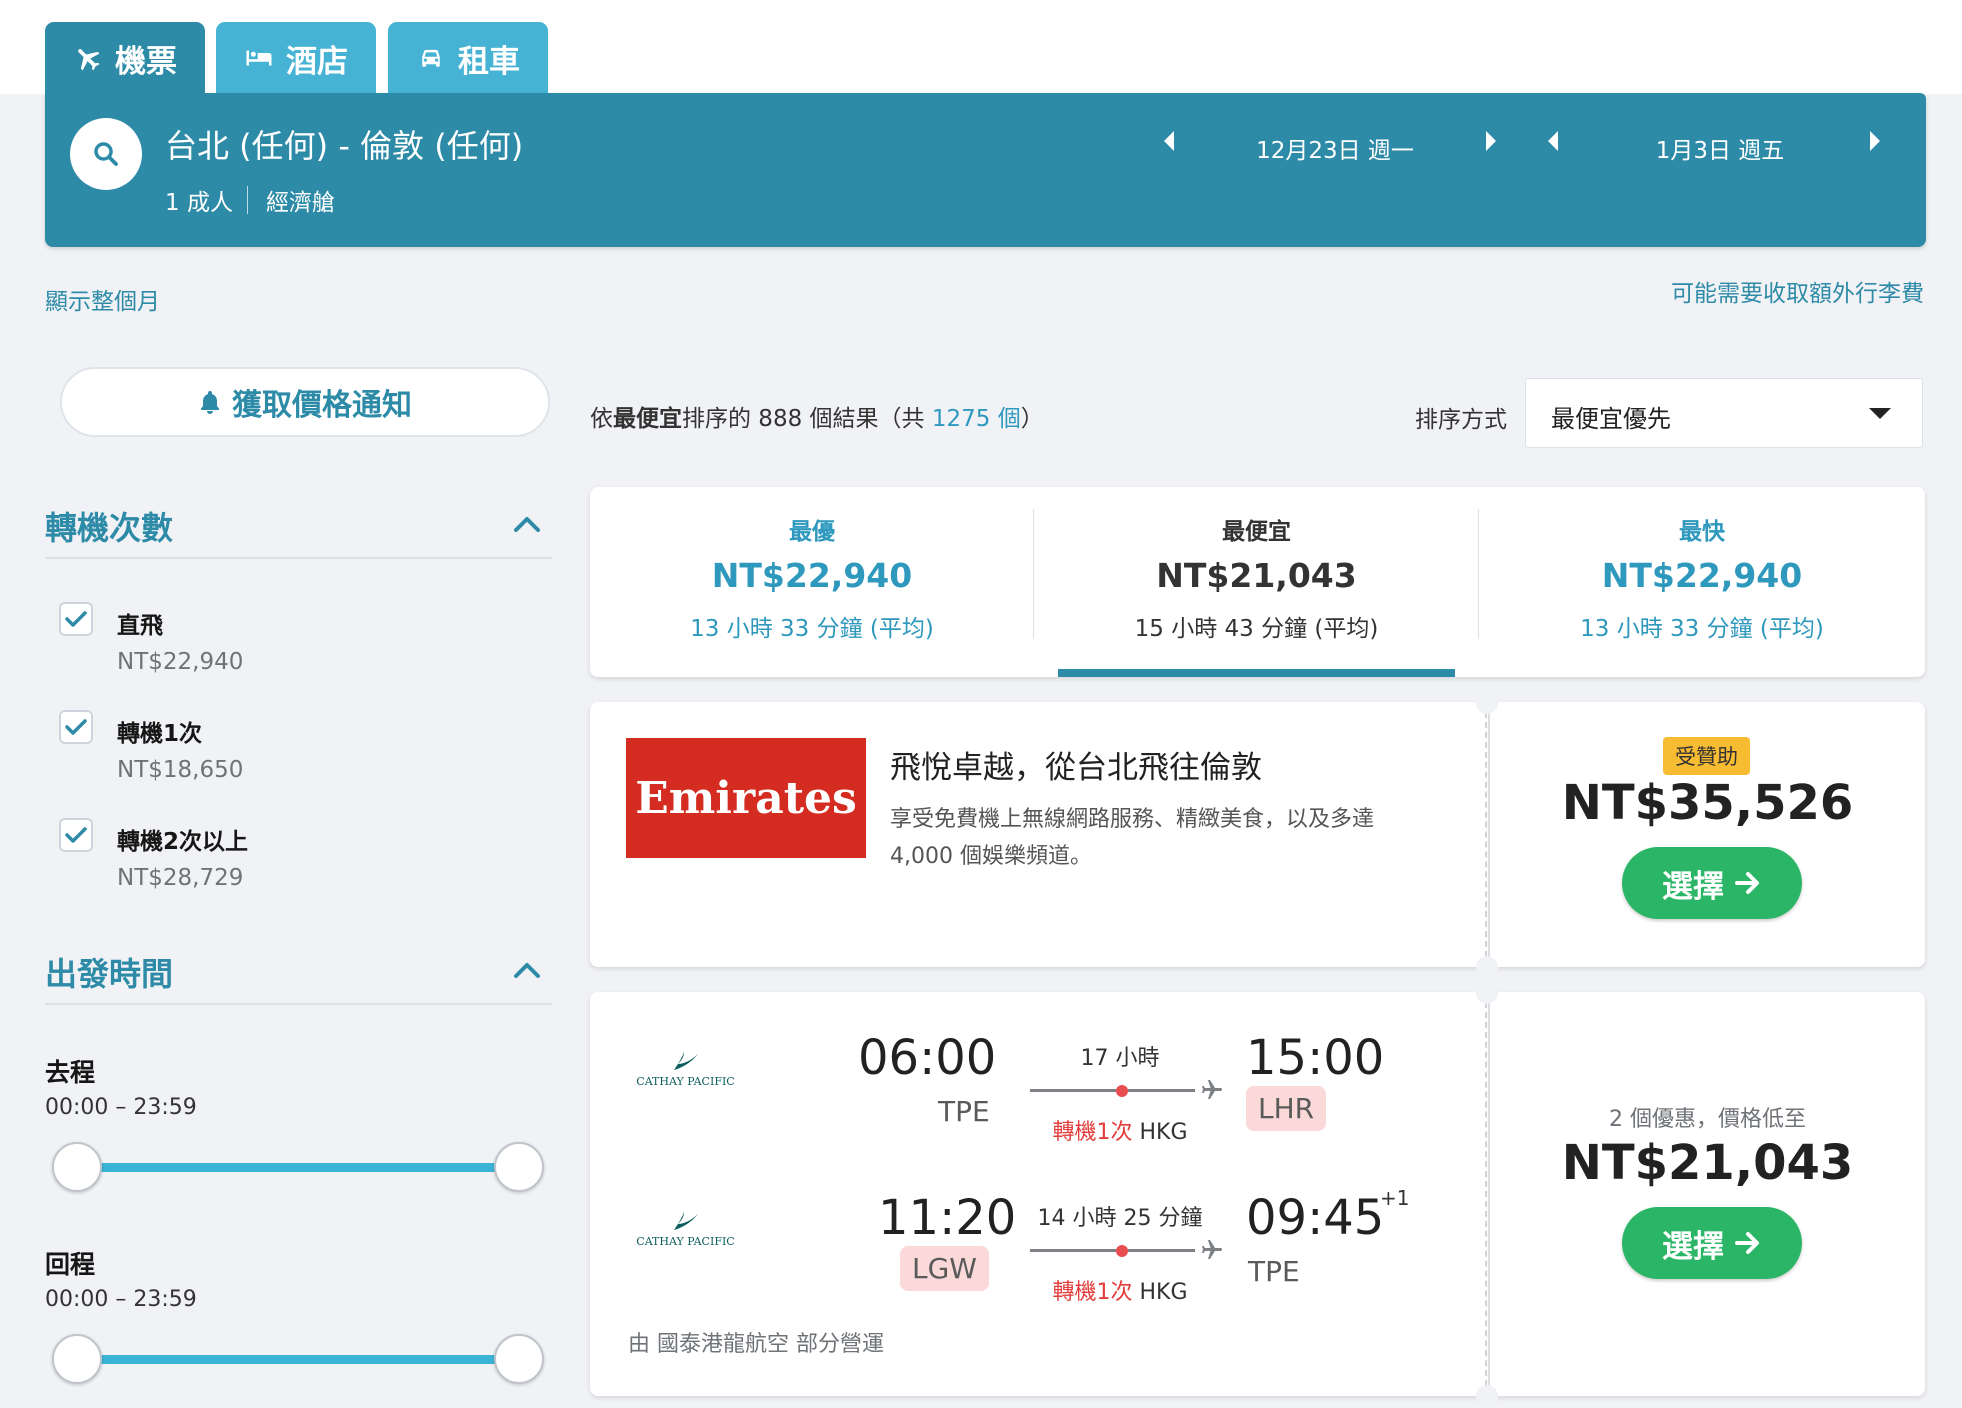 This screenshot has width=1962, height=1408. What do you see at coordinates (297, 1359) in the screenshot?
I see `return-slider-track` at bounding box center [297, 1359].